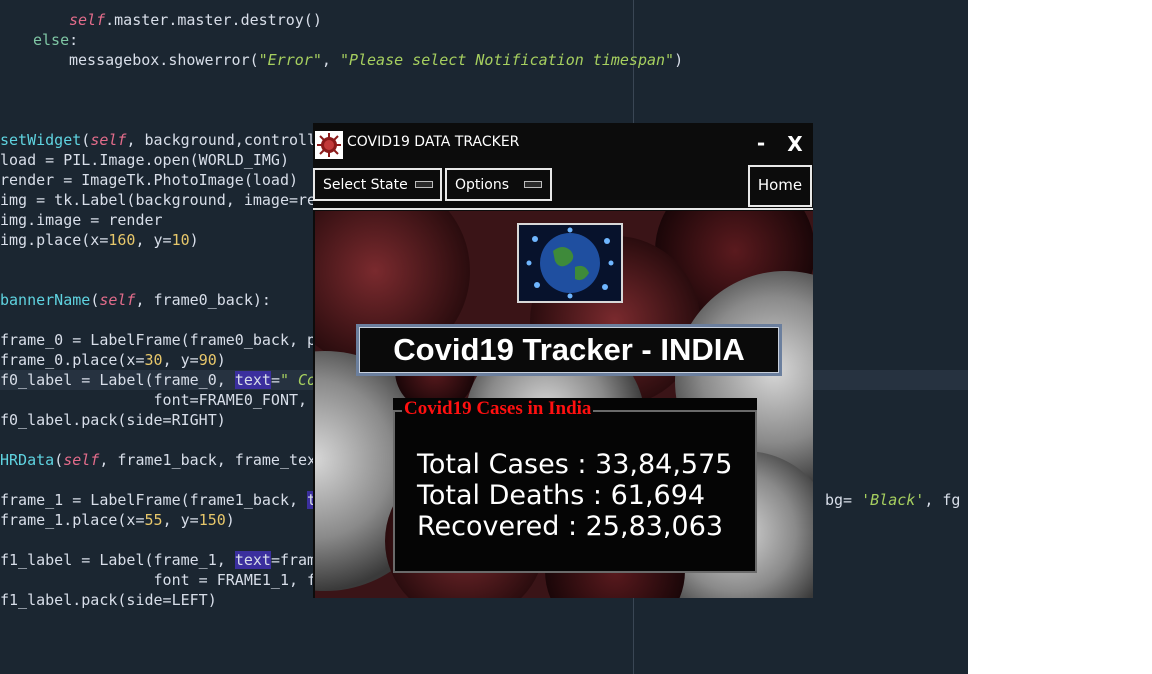  I want to click on total-cases-label: Total Cases : 33,84,575, so click(575, 464).